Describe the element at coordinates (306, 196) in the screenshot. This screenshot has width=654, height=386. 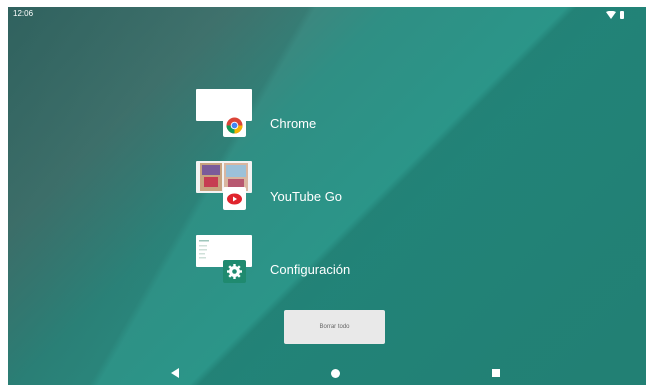
I see `app-label: YouTube Go` at that location.